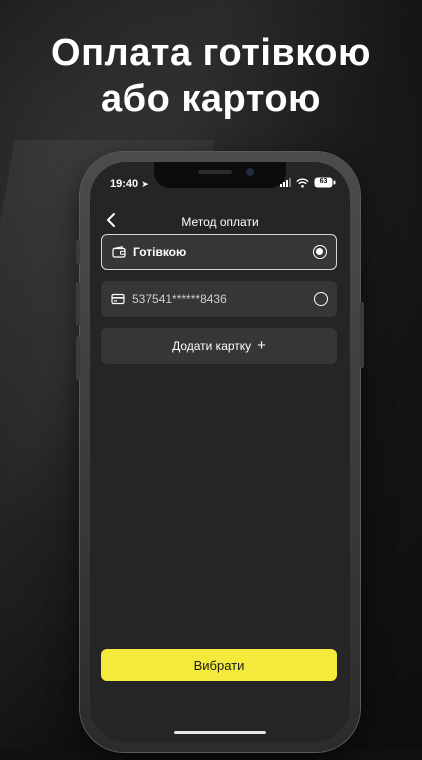  I want to click on status-time: 19:40 ➤, so click(129, 184).